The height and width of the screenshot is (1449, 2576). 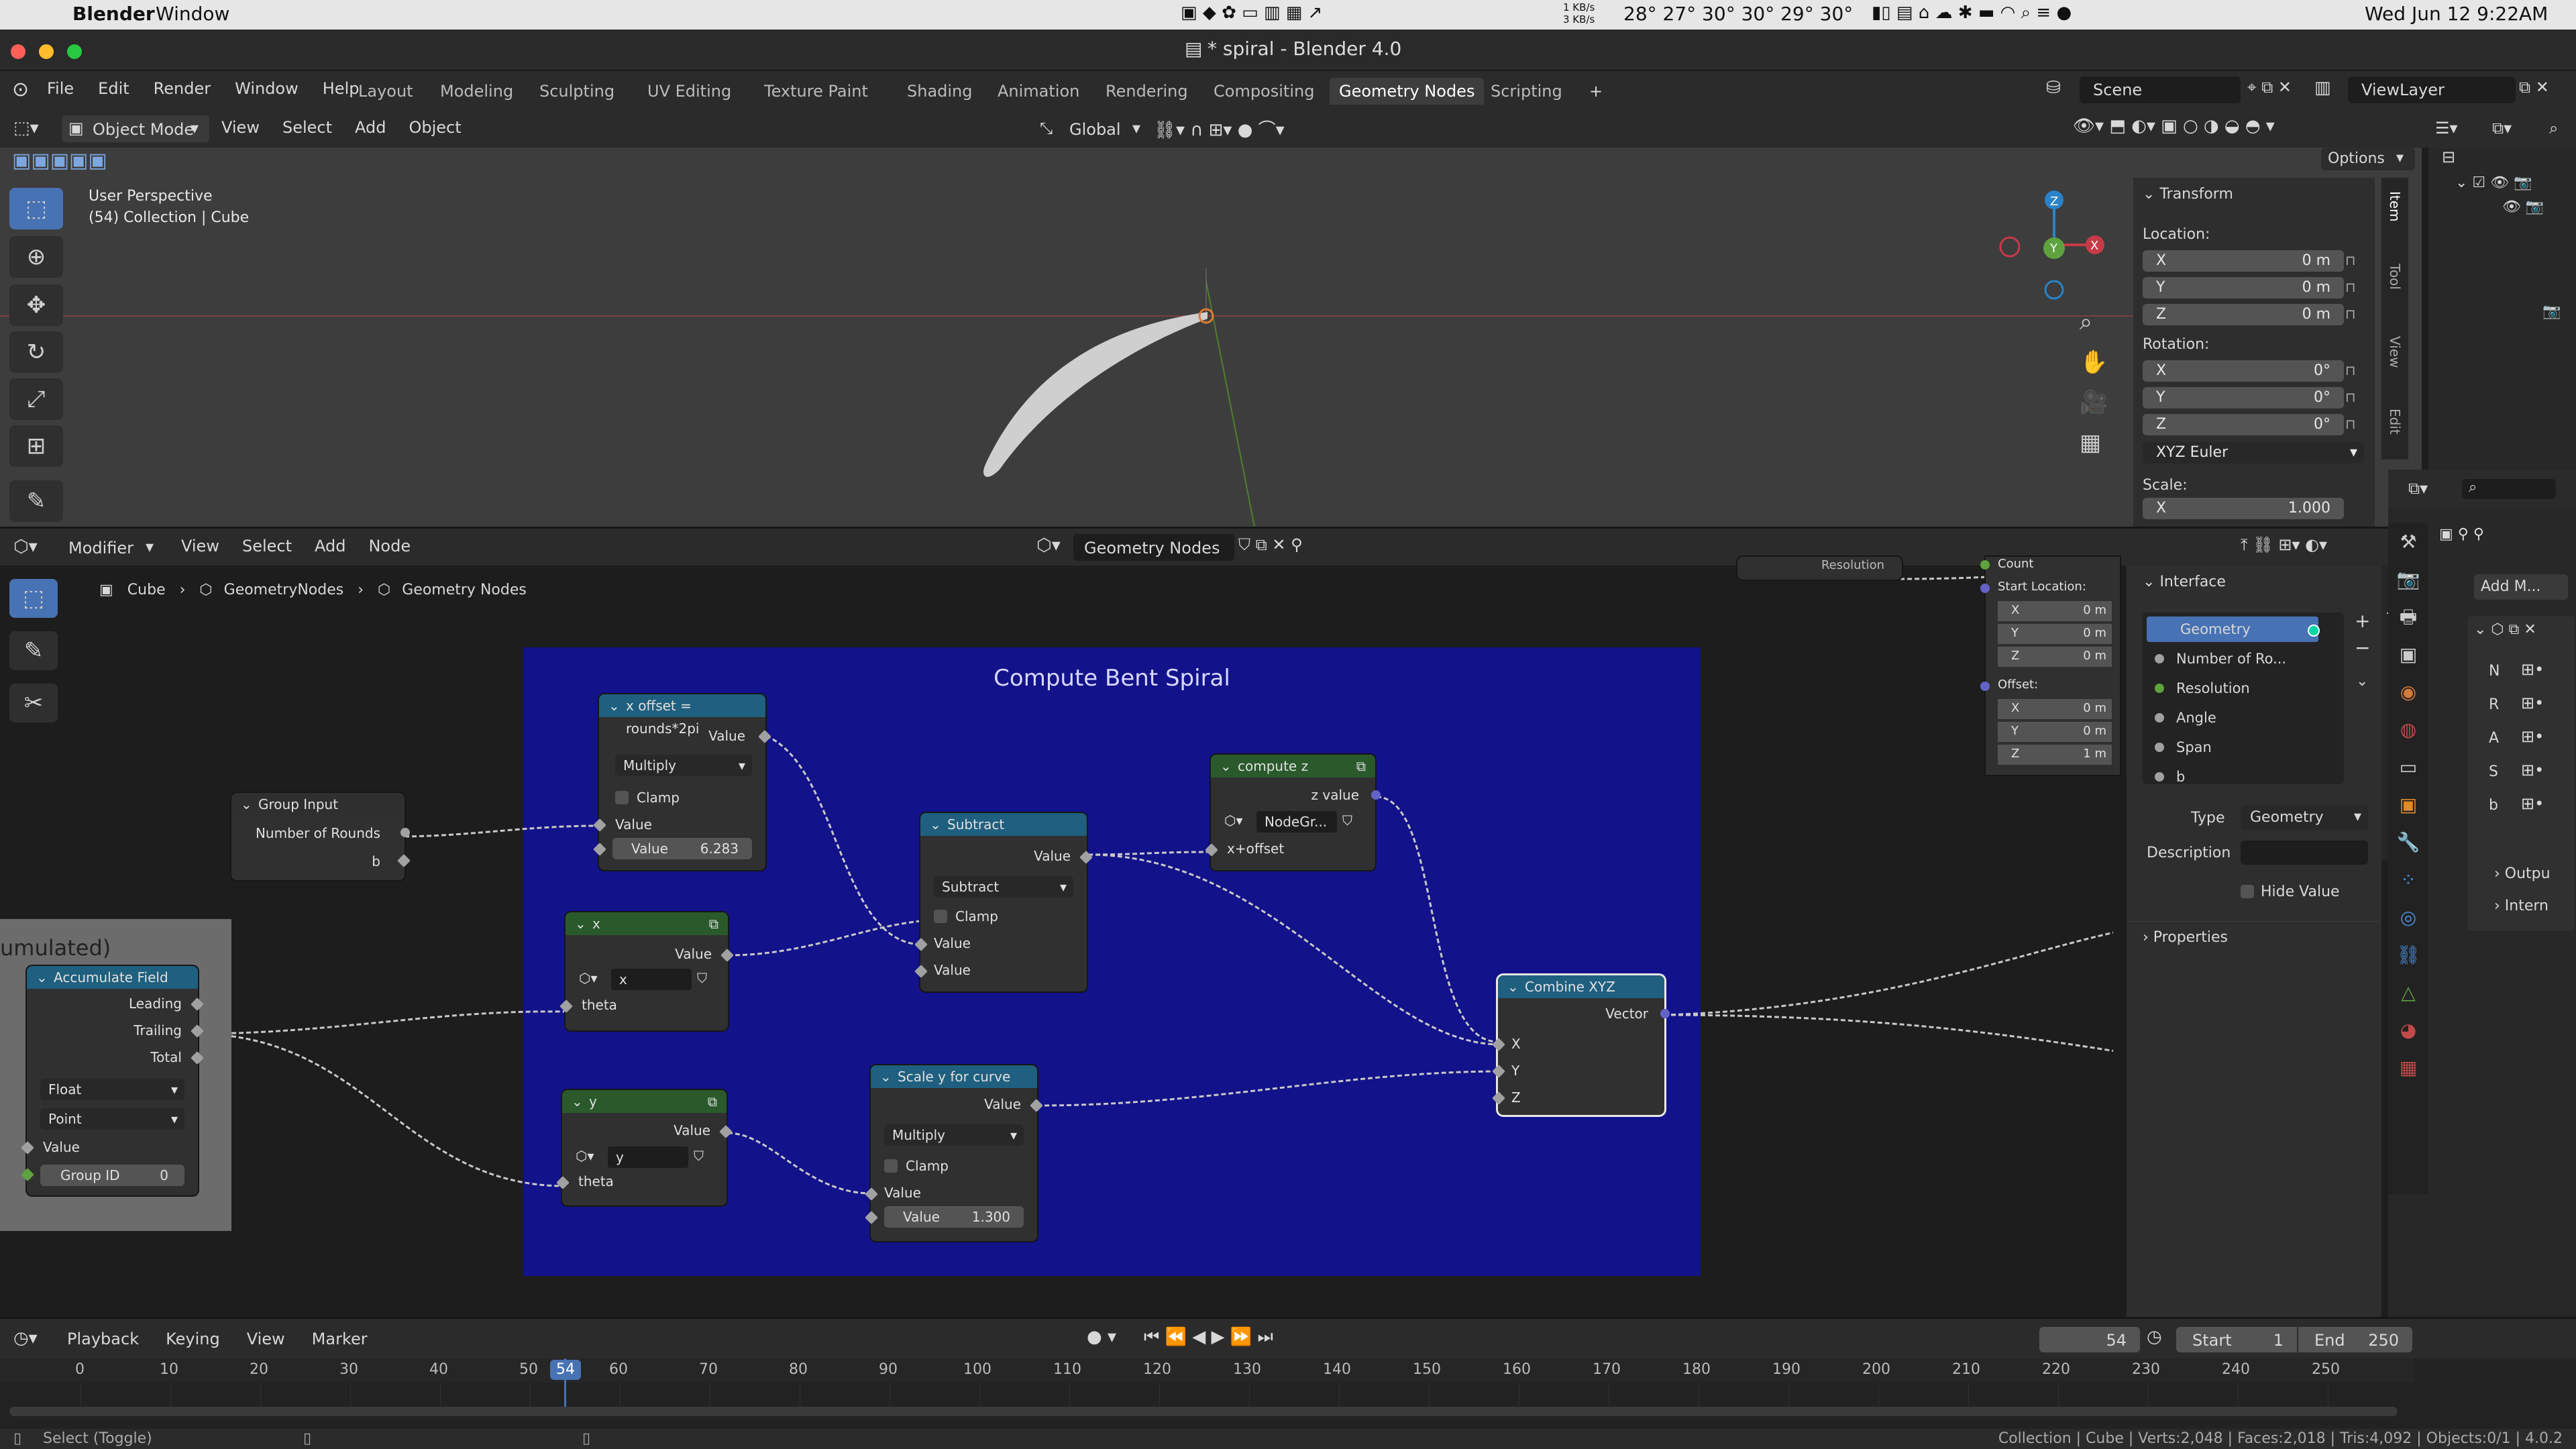 What do you see at coordinates (2243, 261) in the screenshot?
I see `location-x-field: X0 m` at bounding box center [2243, 261].